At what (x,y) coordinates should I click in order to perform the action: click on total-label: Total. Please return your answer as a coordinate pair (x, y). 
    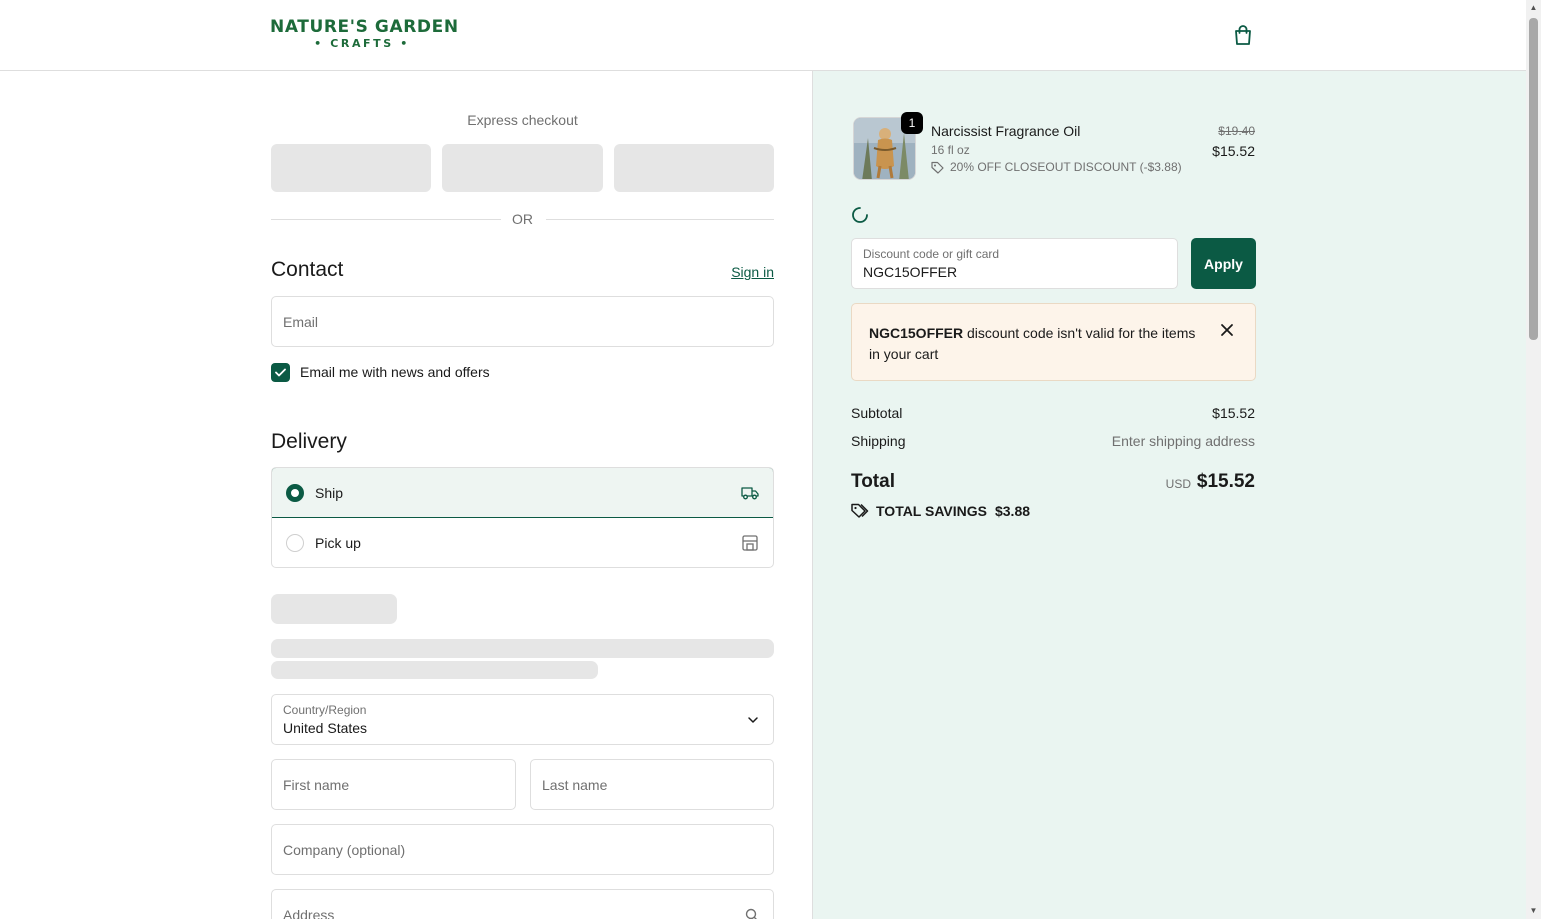
    Looking at the image, I should click on (873, 481).